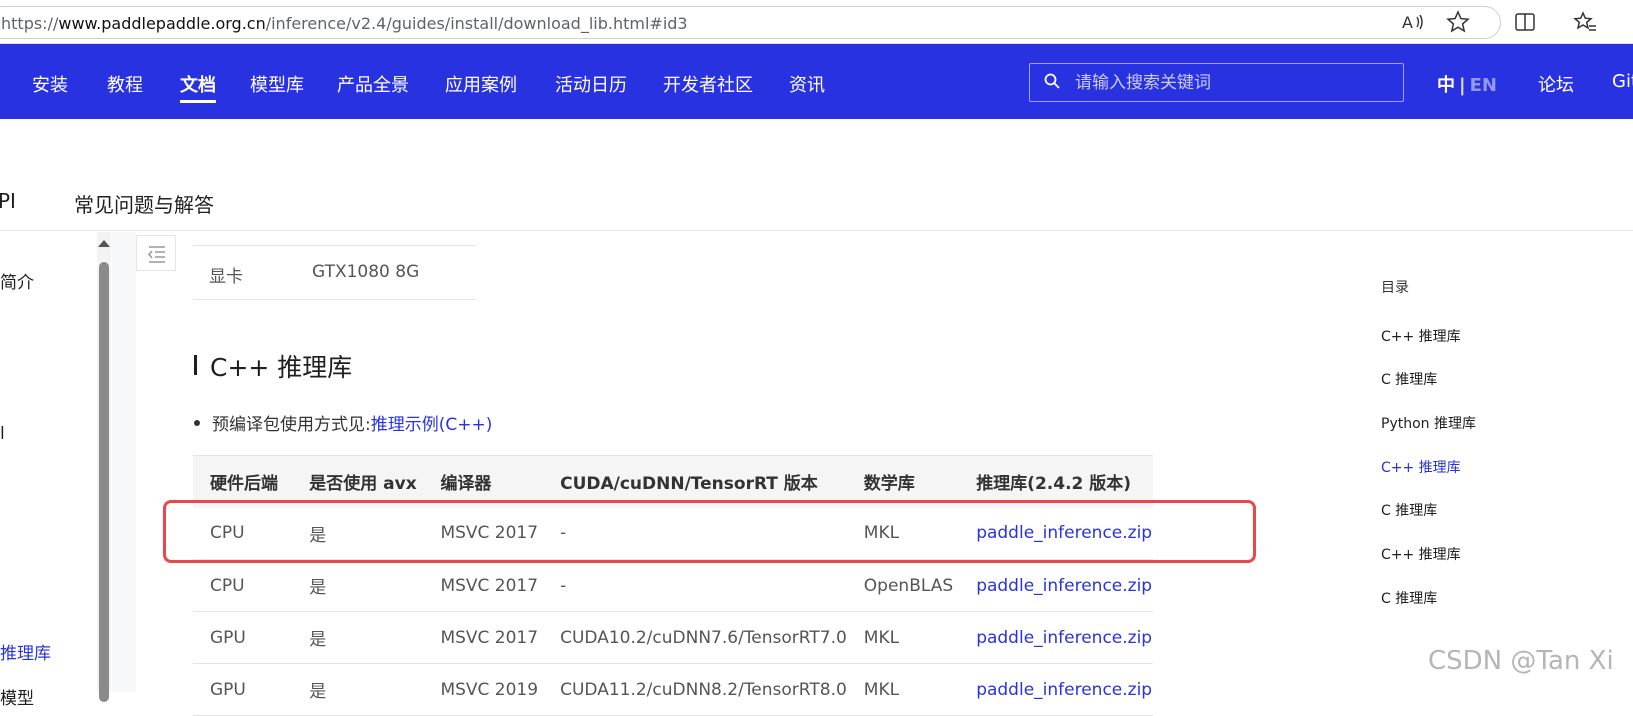 This screenshot has width=1633, height=716. What do you see at coordinates (124, 462) in the screenshot?
I see `sidebar-gutter` at bounding box center [124, 462].